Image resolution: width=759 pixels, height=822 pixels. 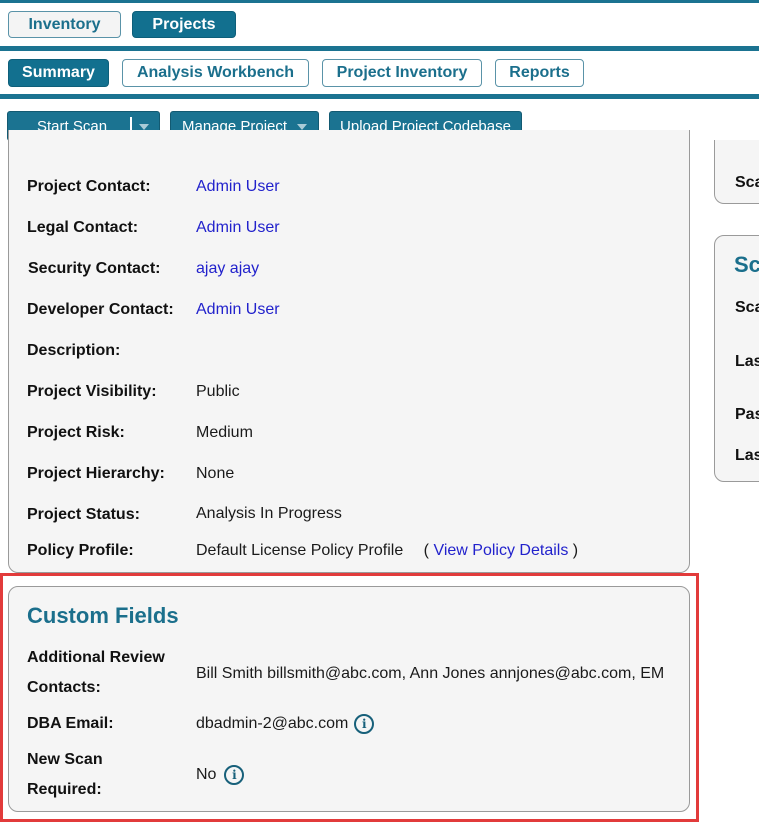 I want to click on visibility-value: Public, so click(x=218, y=391).